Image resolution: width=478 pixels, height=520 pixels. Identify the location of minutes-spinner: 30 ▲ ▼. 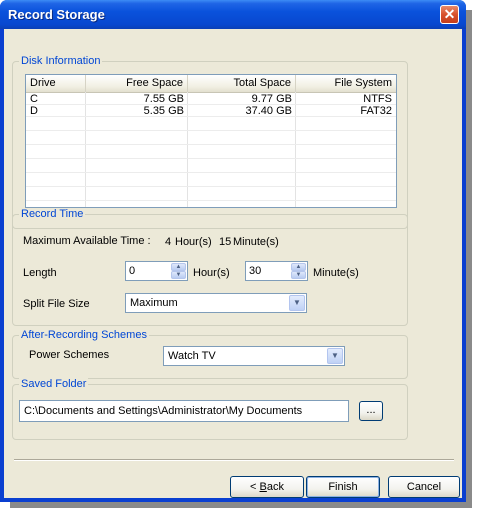
(276, 271).